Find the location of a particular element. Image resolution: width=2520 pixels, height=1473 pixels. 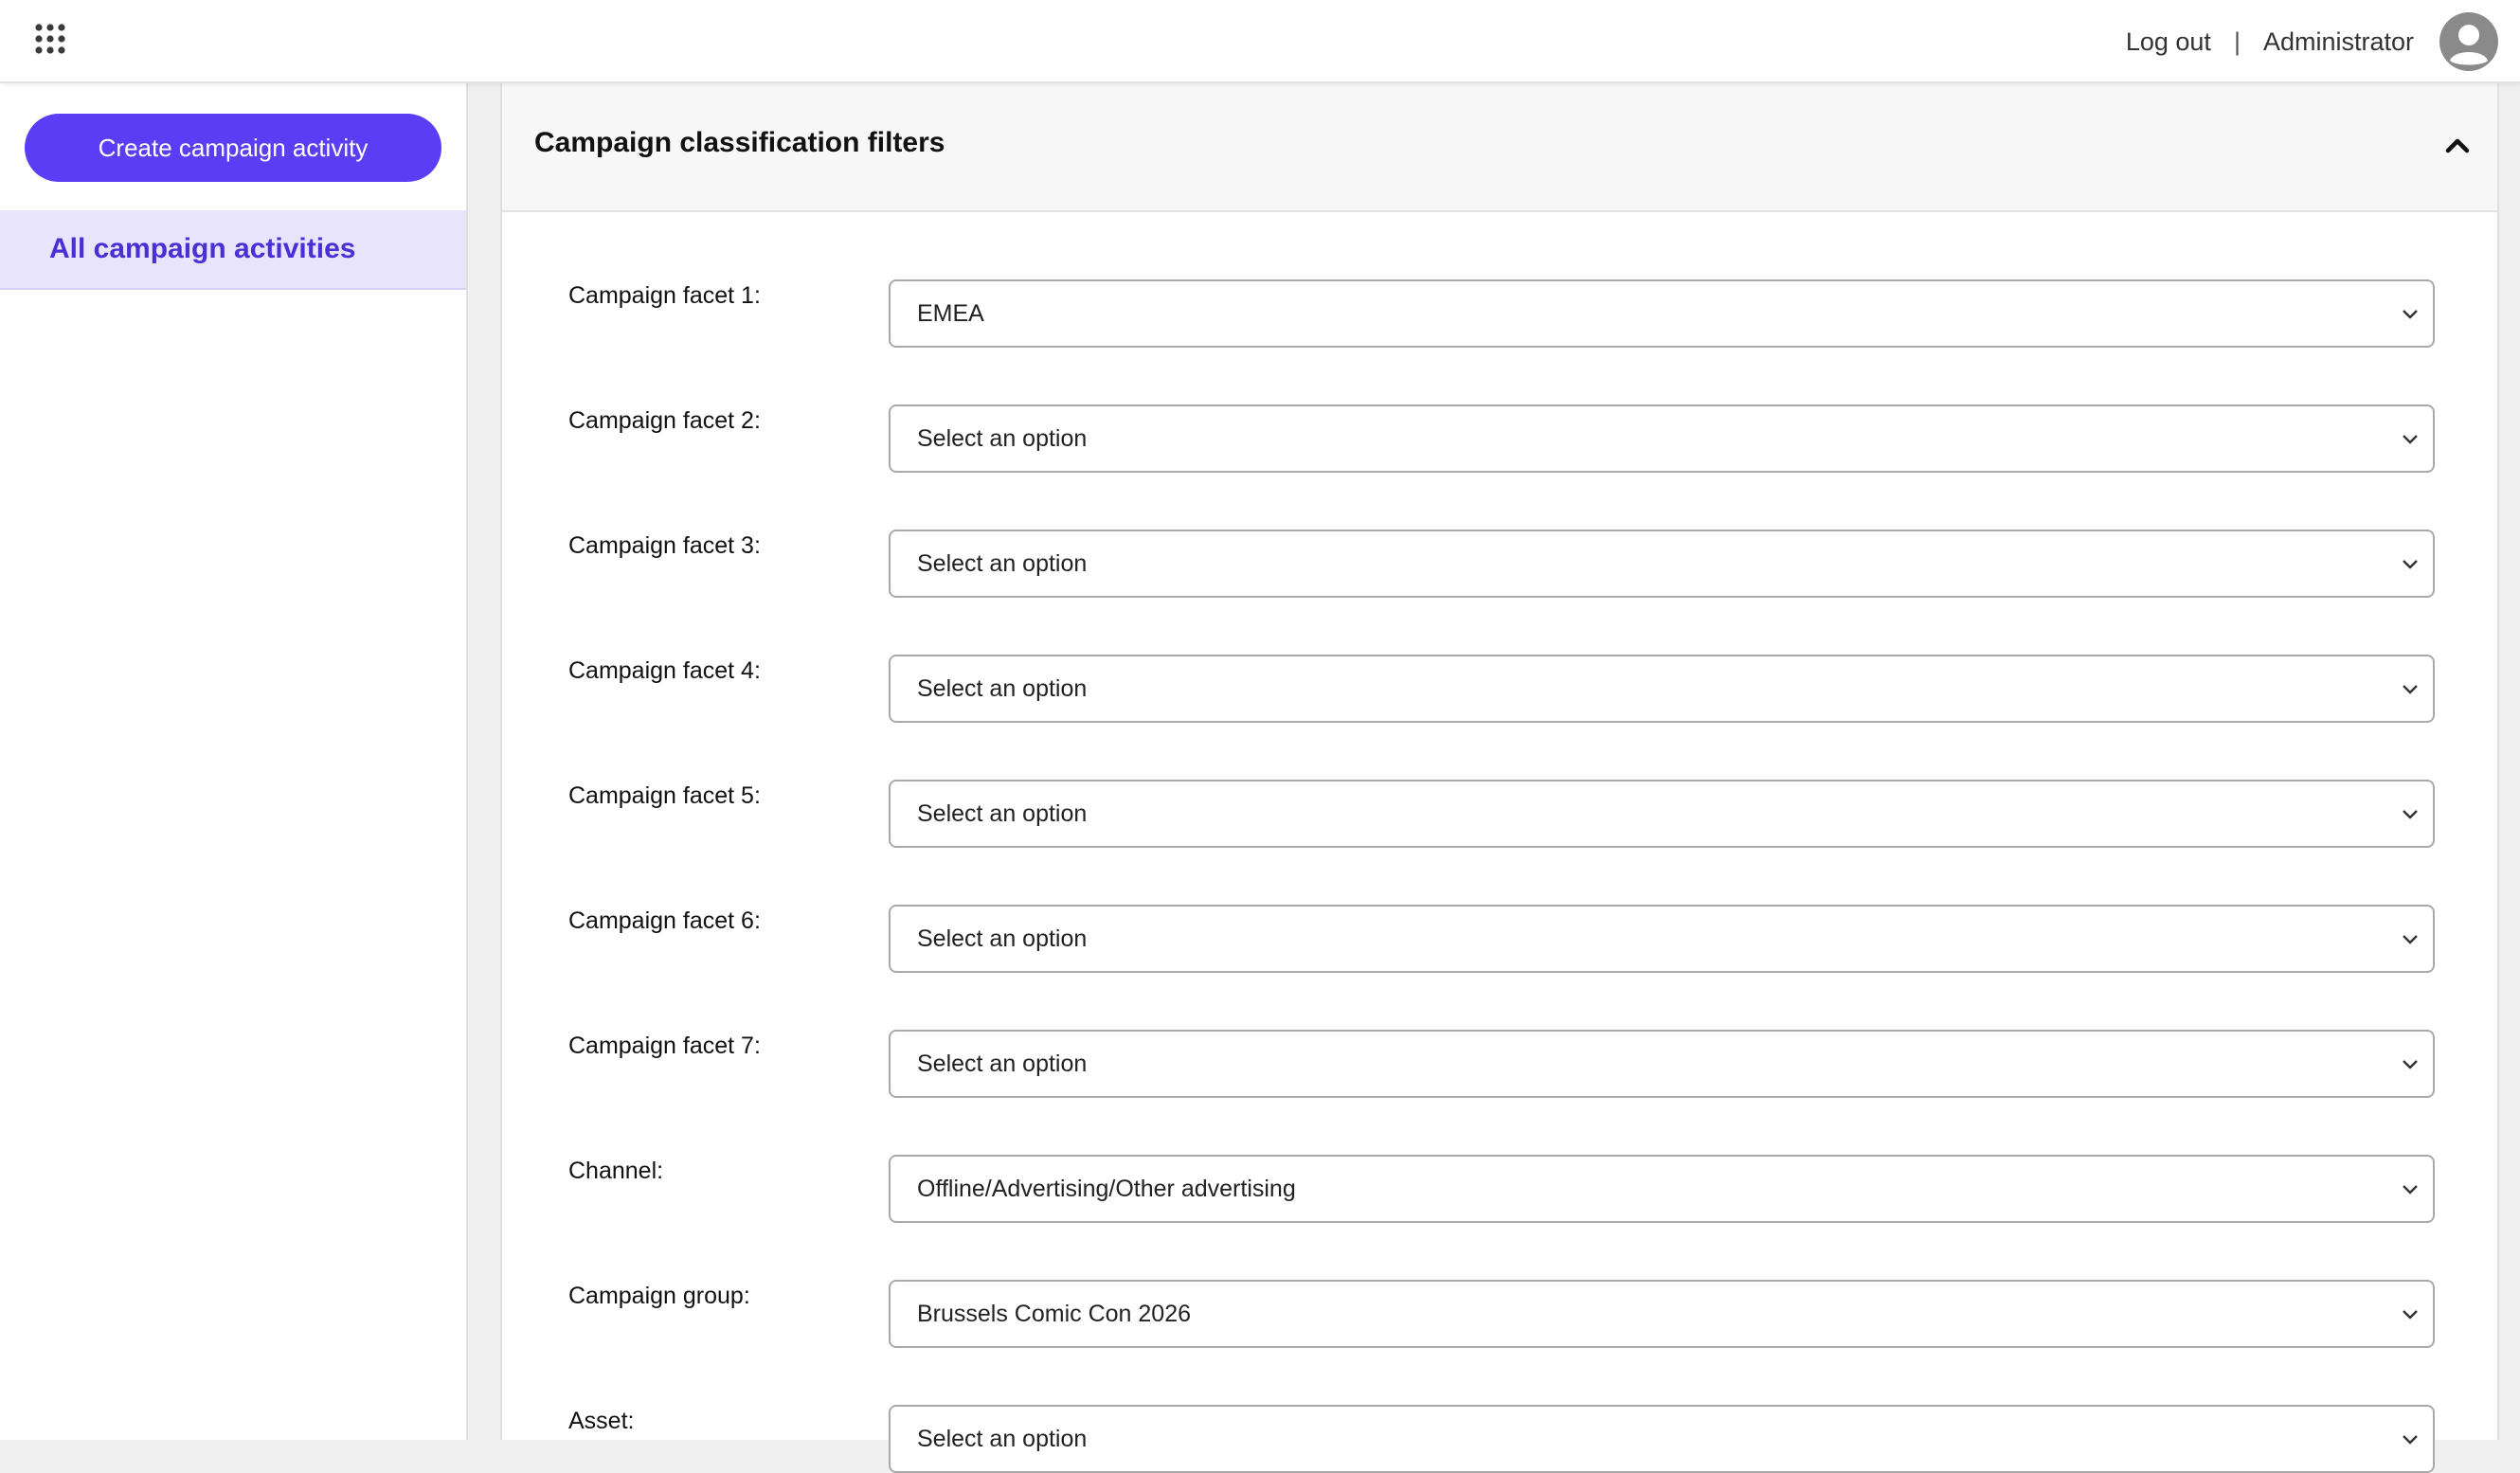

panel-title: Campaign classification filters is located at coordinates (739, 142).